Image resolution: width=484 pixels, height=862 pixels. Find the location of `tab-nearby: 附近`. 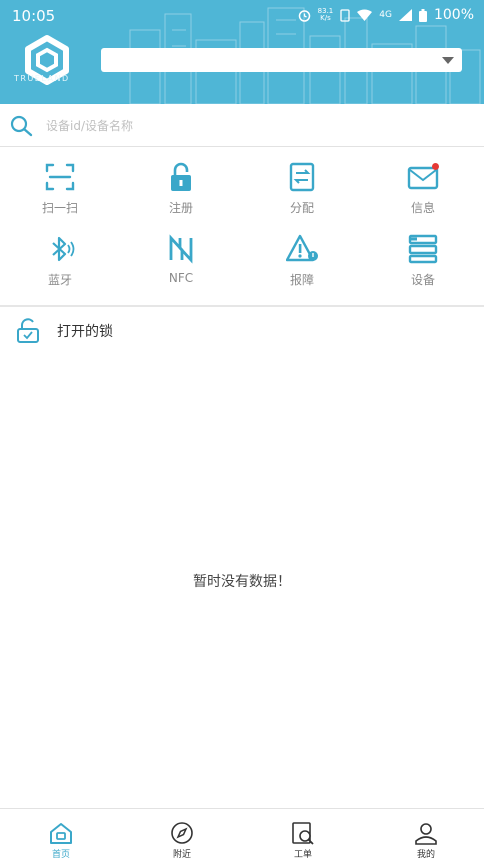

tab-nearby: 附近 is located at coordinates (182, 835).